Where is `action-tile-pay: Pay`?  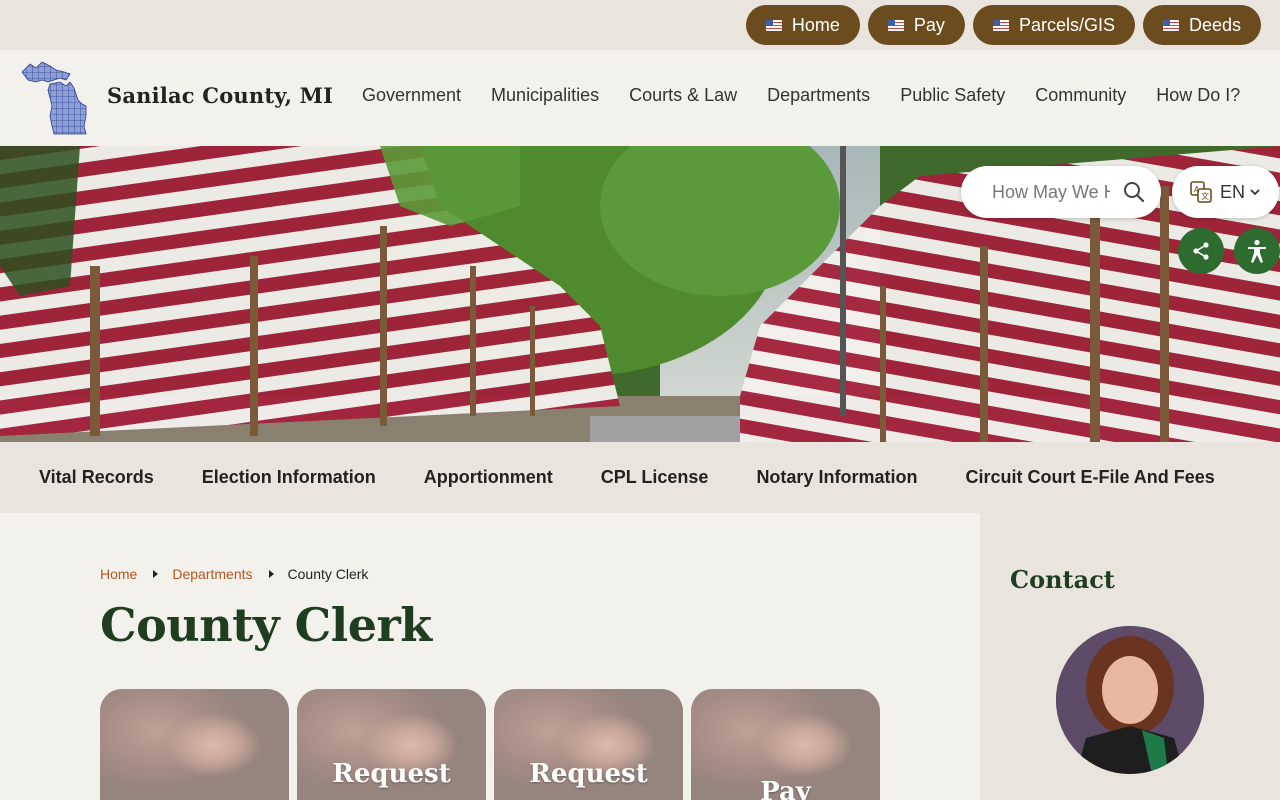 action-tile-pay: Pay is located at coordinates (785, 744).